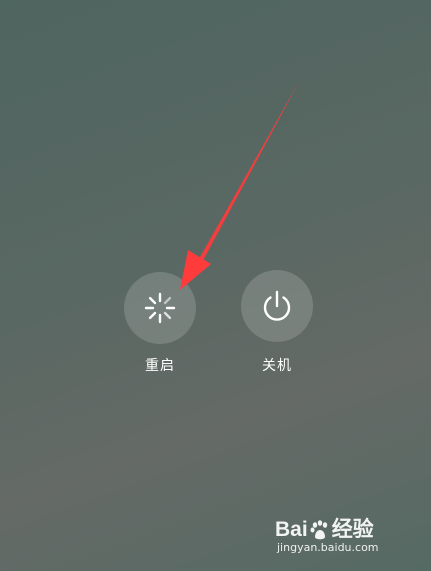 The height and width of the screenshot is (571, 431). I want to click on power-icon, so click(277, 305).